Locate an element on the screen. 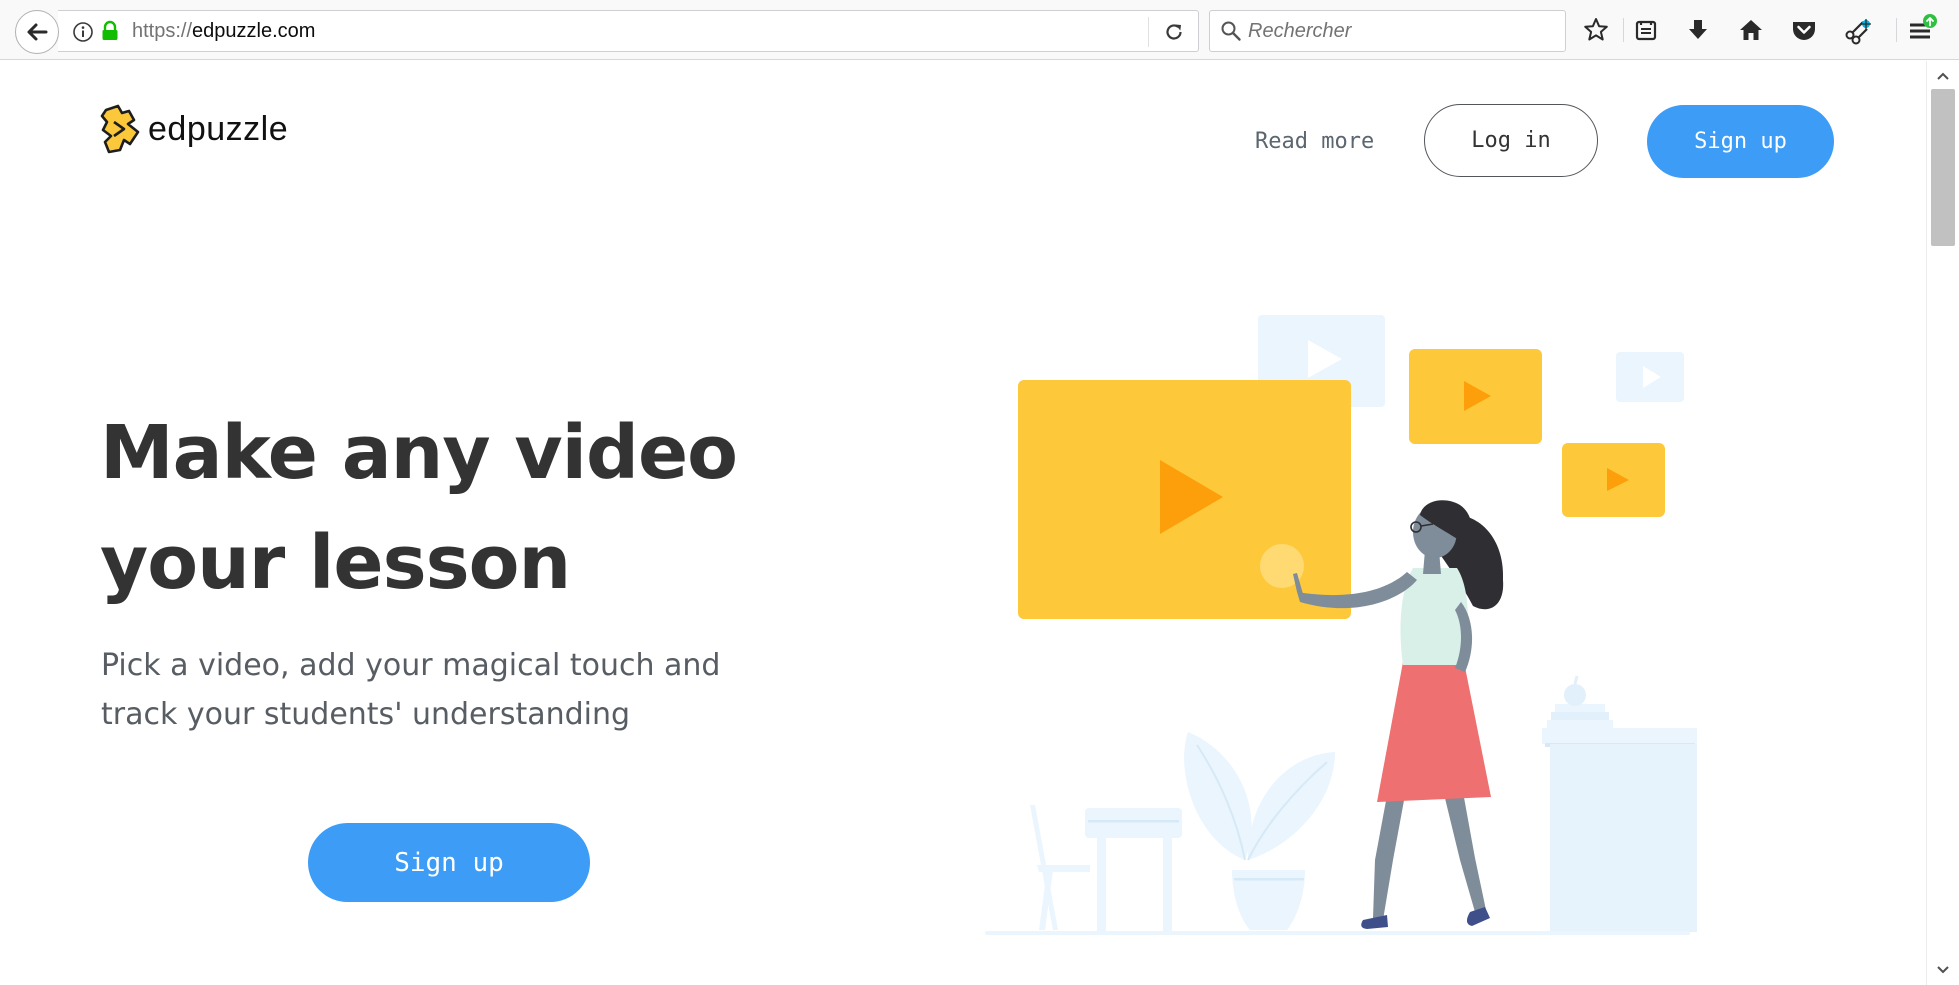 This screenshot has width=1959, height=985. customize-icon is located at coordinates (1858, 30).